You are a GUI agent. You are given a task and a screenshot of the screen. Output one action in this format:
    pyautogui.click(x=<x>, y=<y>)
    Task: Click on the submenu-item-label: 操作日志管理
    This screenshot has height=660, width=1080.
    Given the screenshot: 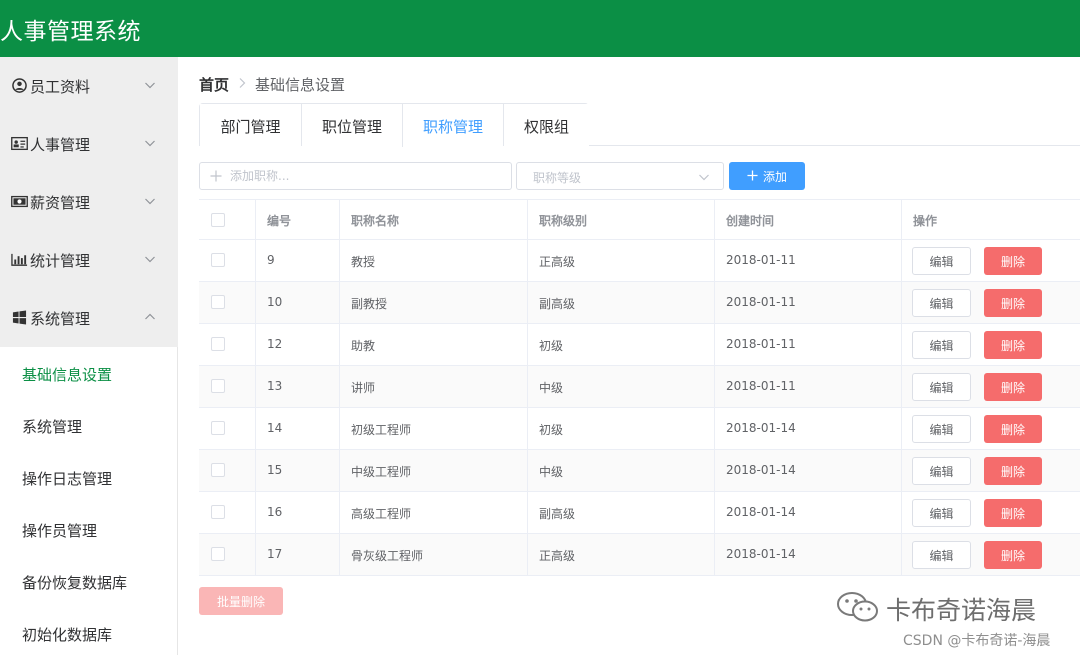 What is the action you would take?
    pyautogui.click(x=67, y=479)
    